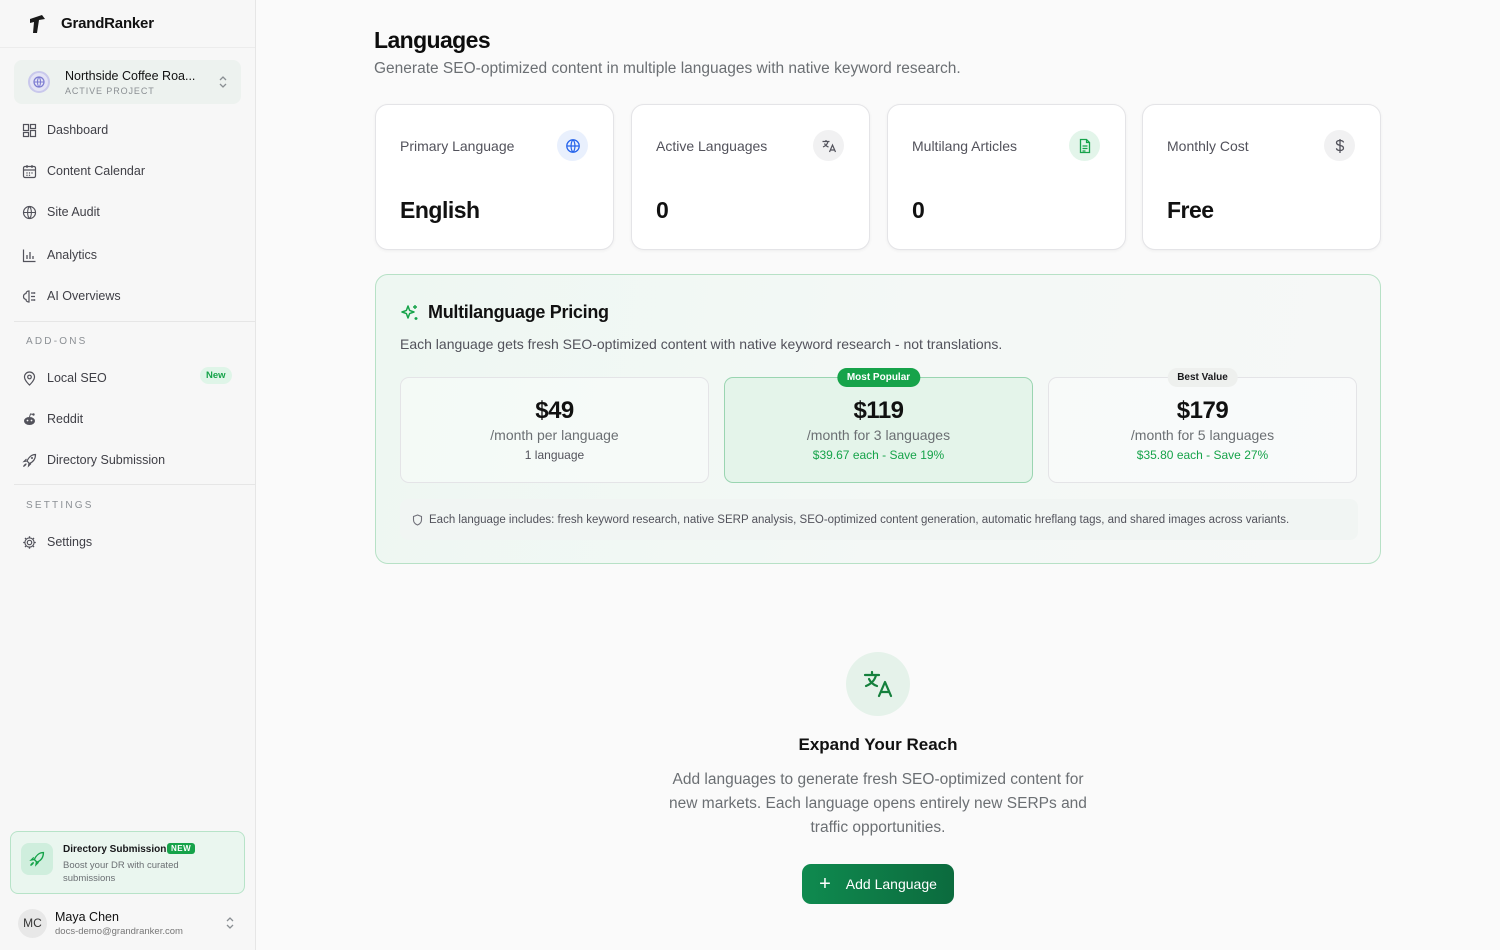 This screenshot has height=950, width=1500. Describe the element at coordinates (878, 410) in the screenshot. I see `plan-price: $119` at that location.